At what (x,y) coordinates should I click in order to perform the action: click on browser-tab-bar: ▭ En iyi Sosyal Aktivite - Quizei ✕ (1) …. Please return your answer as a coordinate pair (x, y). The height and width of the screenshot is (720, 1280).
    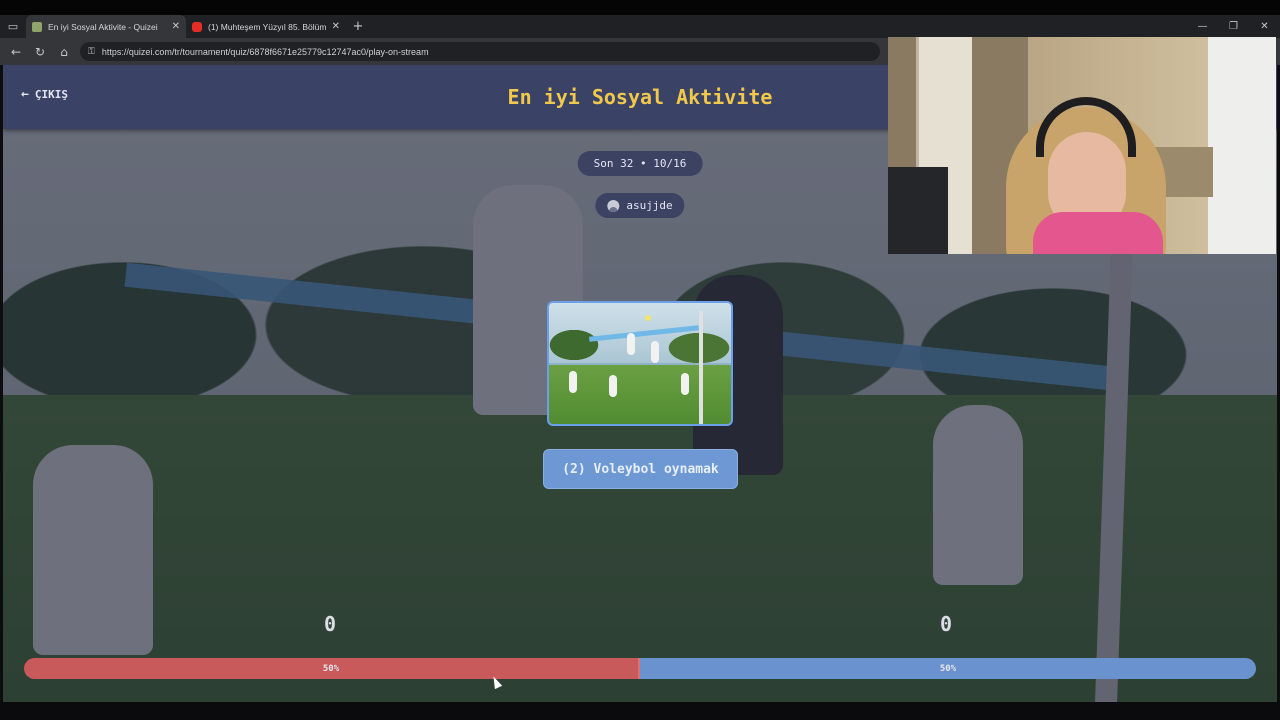
    Looking at the image, I should click on (640, 26).